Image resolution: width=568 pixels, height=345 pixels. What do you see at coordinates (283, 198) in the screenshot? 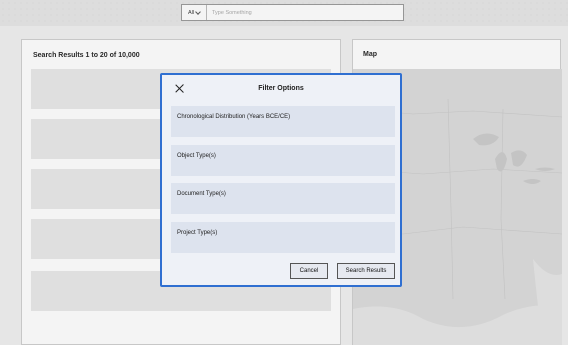
I see `filter-document-type: Document Type(s)` at bounding box center [283, 198].